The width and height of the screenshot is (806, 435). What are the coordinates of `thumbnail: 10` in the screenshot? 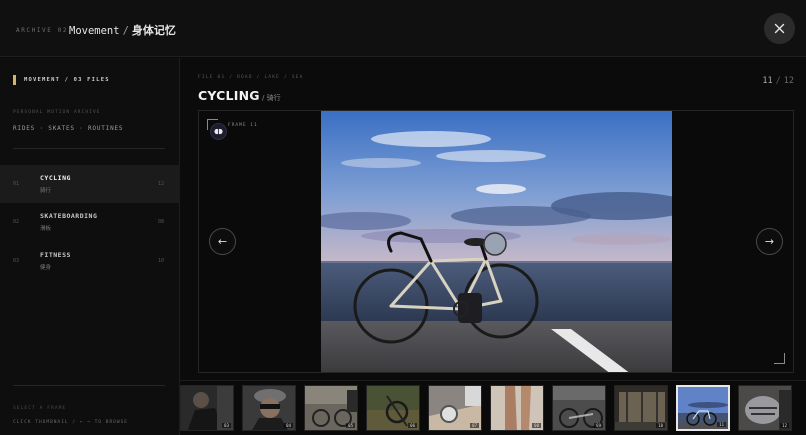 It's located at (641, 408).